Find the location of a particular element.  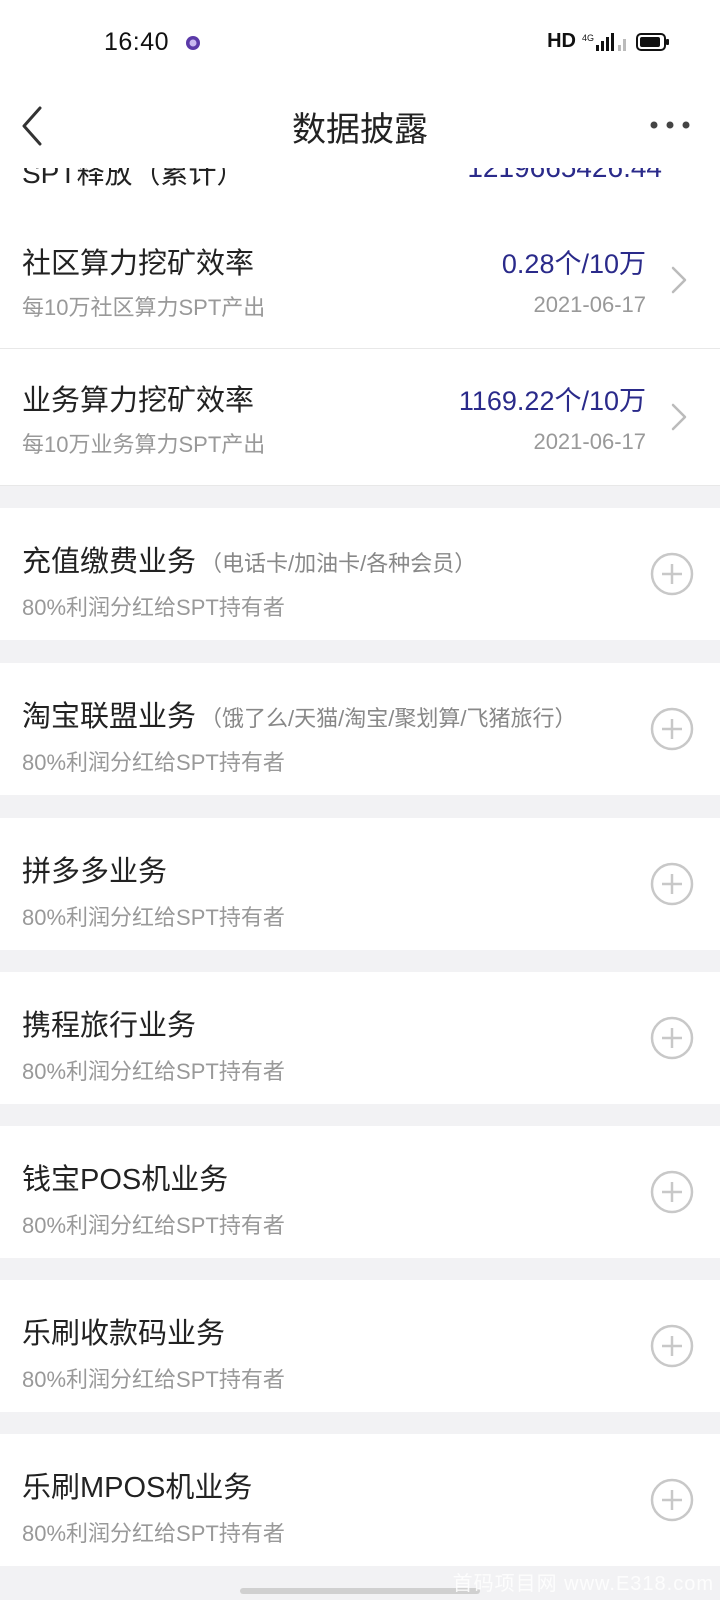

battery-icon is located at coordinates (652, 41).